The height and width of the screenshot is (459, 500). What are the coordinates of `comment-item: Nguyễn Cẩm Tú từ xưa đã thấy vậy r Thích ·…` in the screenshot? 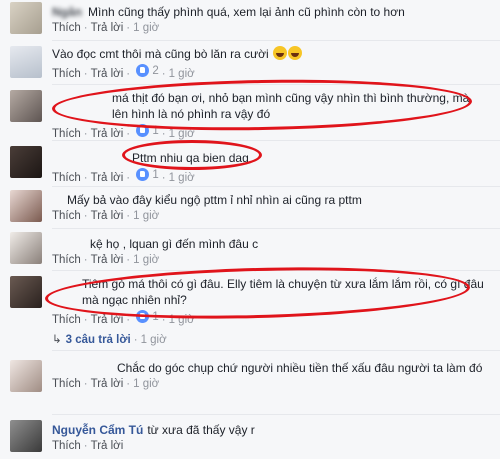 It's located at (250, 437).